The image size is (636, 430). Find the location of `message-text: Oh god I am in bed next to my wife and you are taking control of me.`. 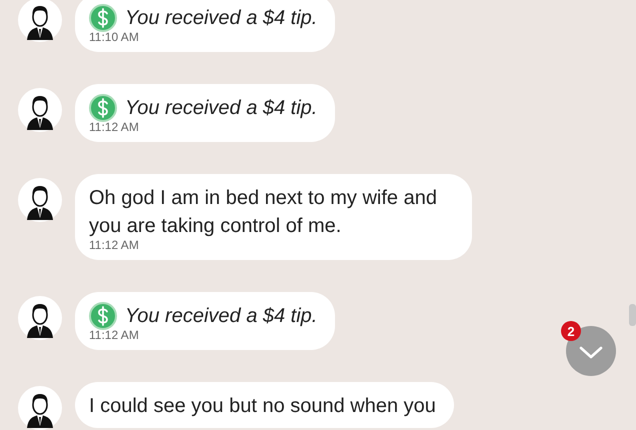

message-text: Oh god I am in bed next to my wife and you are taking control of me. is located at coordinates (263, 212).